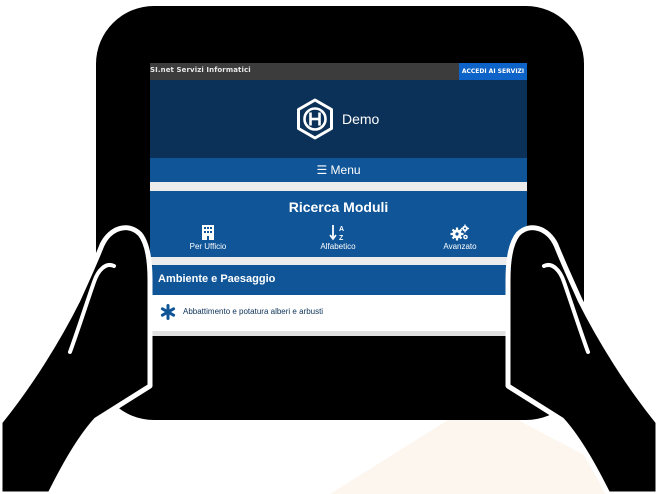  I want to click on asterisk-icon, so click(168, 312).